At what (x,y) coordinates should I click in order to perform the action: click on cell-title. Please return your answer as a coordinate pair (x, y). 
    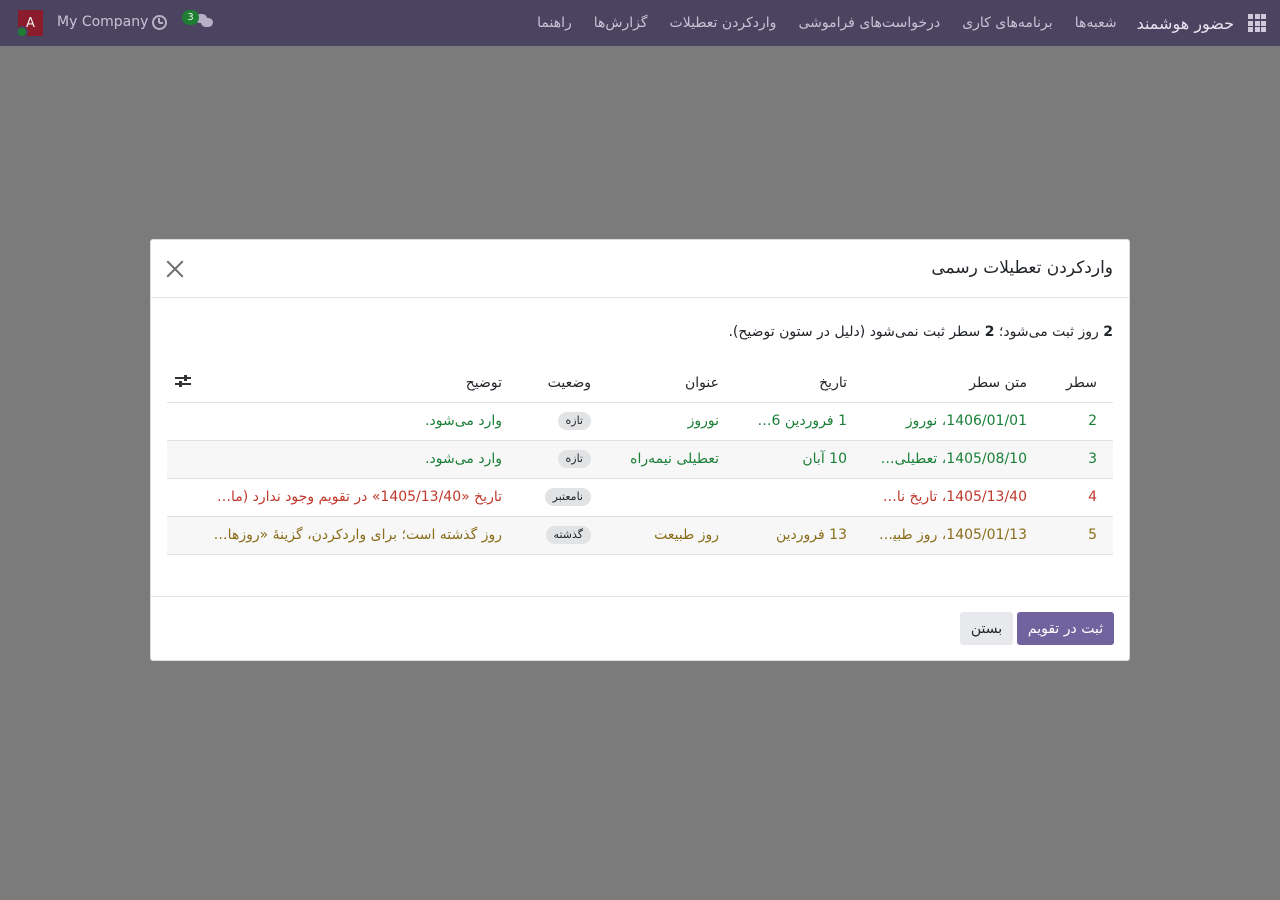
    Looking at the image, I should click on (671, 497).